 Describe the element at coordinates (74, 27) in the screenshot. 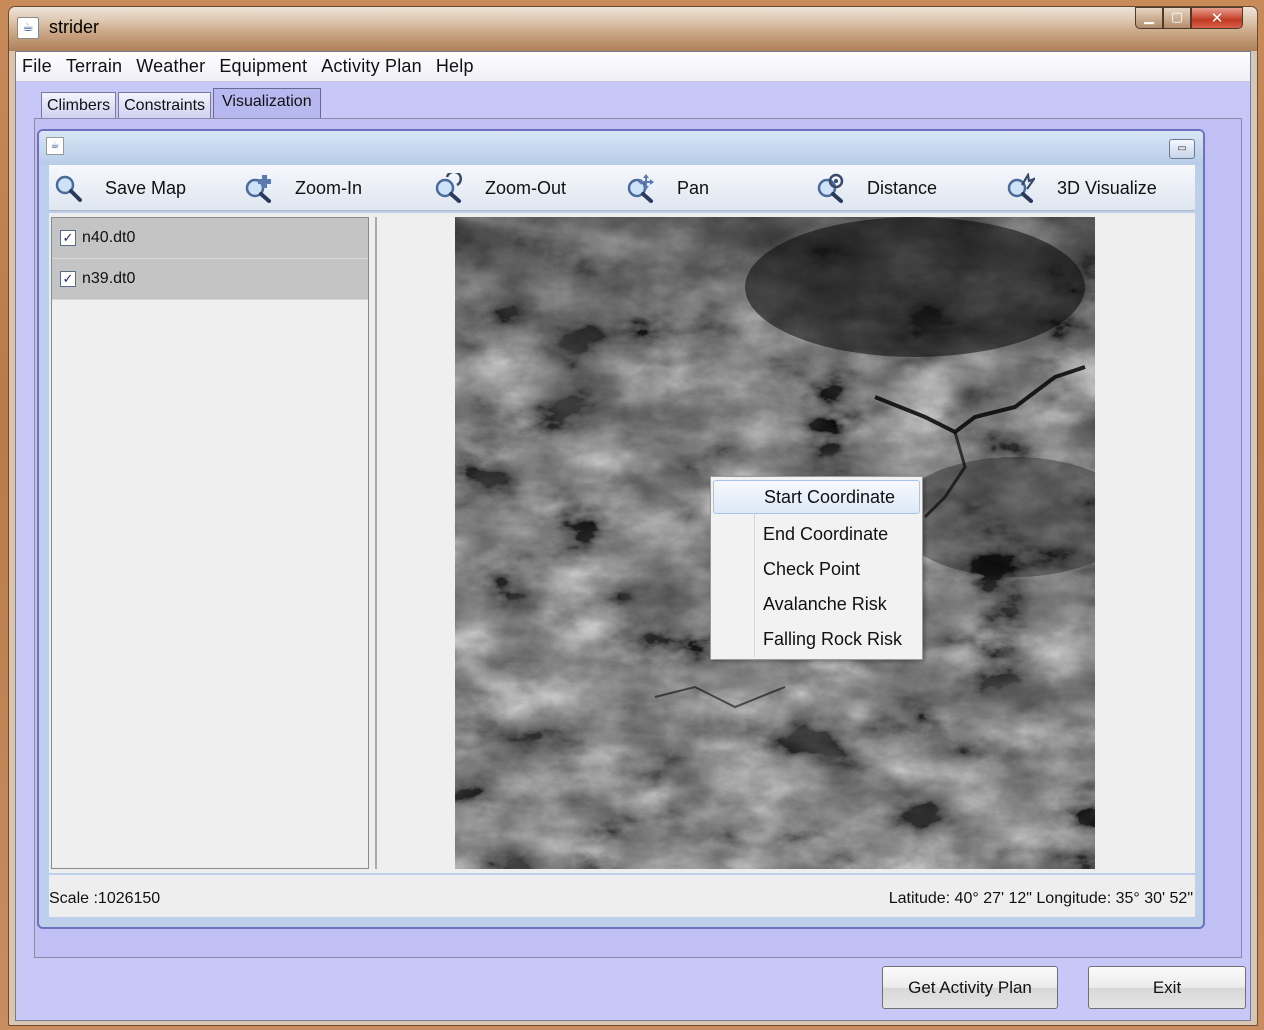

I see `window-title: strider` at that location.